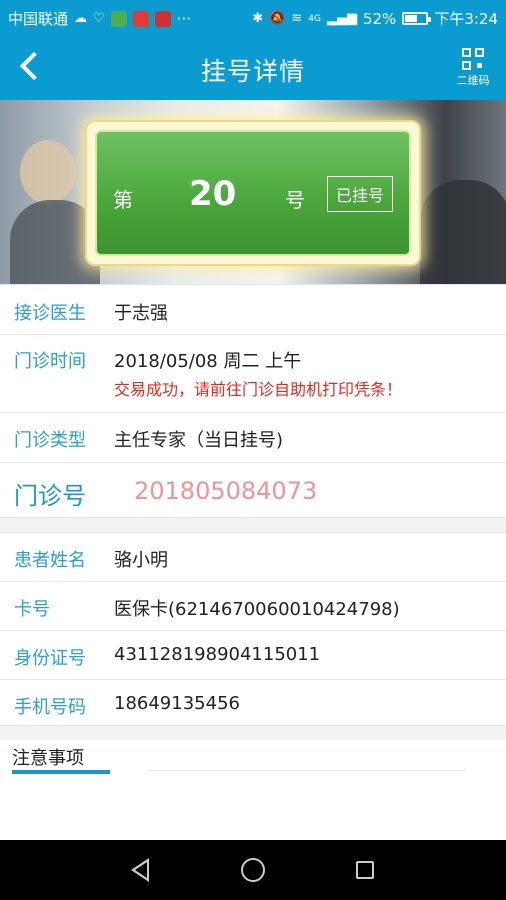  I want to click on id-number-row: 身份证号 431128198904115011, so click(253, 655).